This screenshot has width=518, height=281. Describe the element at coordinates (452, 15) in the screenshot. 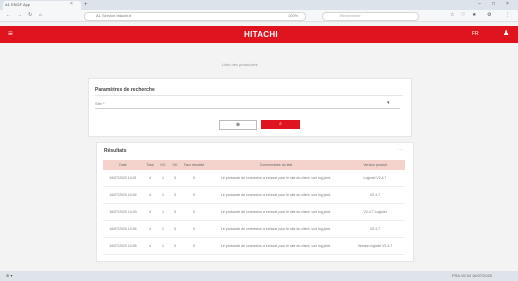

I see `bookmark-icon: ☆` at that location.